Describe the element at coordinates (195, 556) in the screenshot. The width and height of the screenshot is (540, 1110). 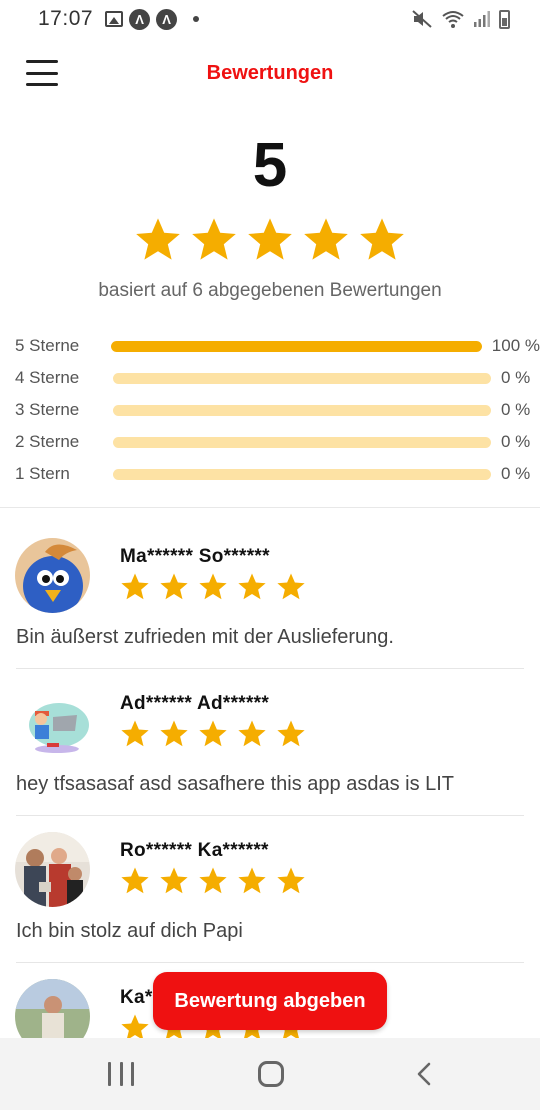
I see `reviewer-name: Ma****** So******` at that location.